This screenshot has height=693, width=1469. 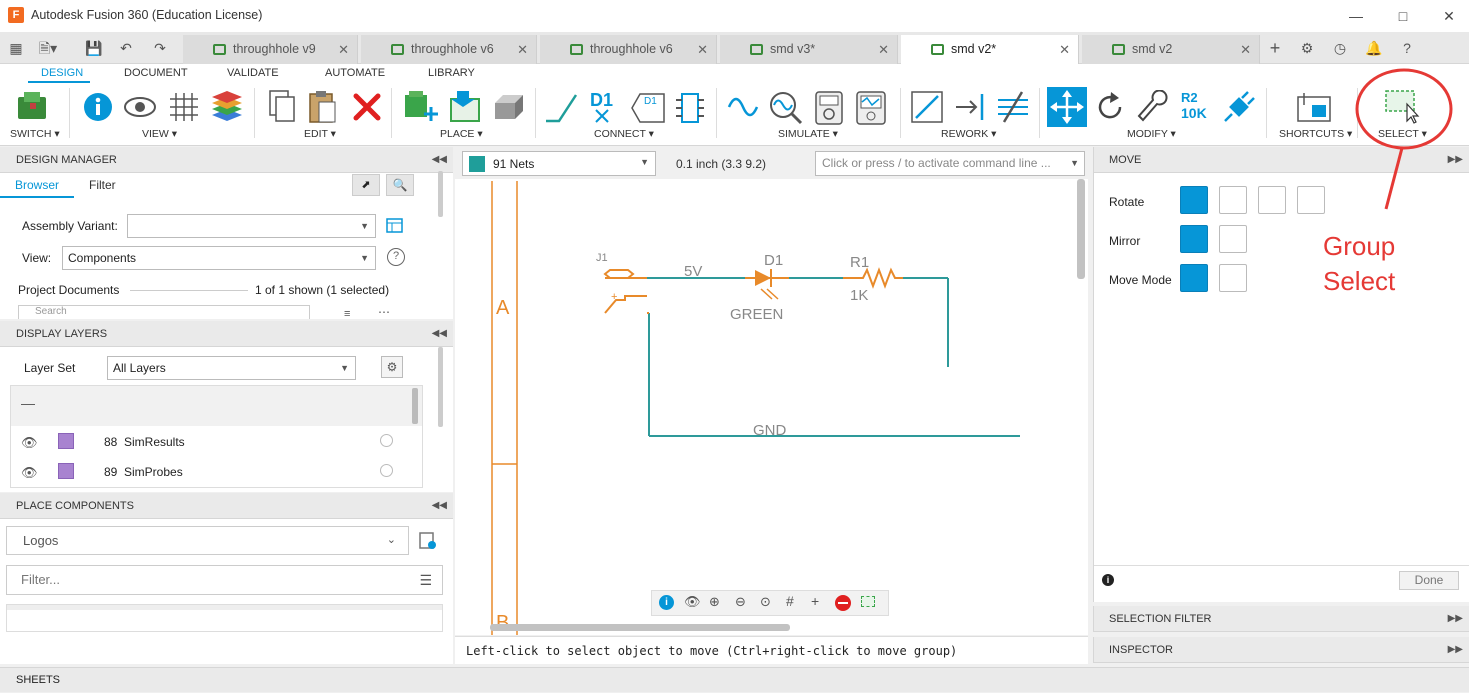 I want to click on group-connect: CONNECT ▾, so click(x=624, y=134).